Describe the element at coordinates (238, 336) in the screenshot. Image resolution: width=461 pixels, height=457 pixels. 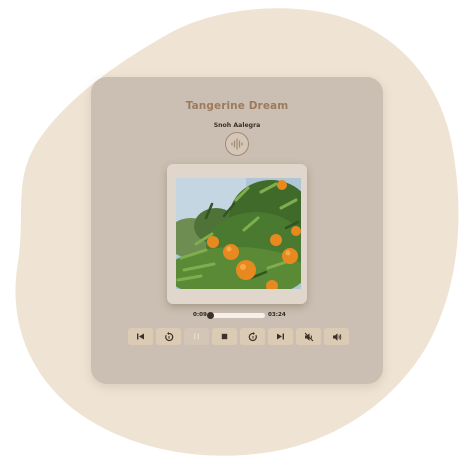
I see `playback-controls` at that location.